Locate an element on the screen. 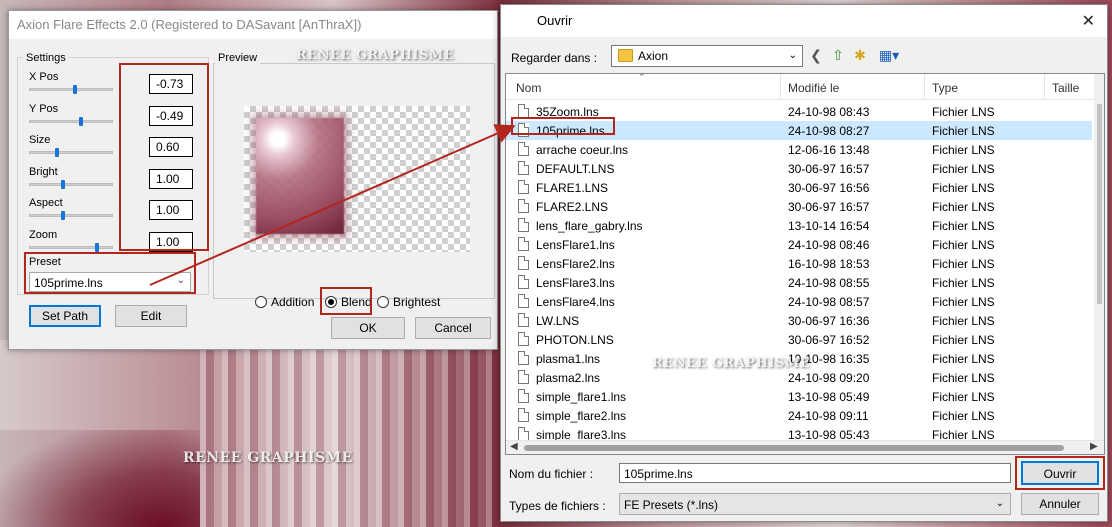 Image resolution: width=1112 pixels, height=527 pixels. file-name: 105prime.lns is located at coordinates (570, 131).